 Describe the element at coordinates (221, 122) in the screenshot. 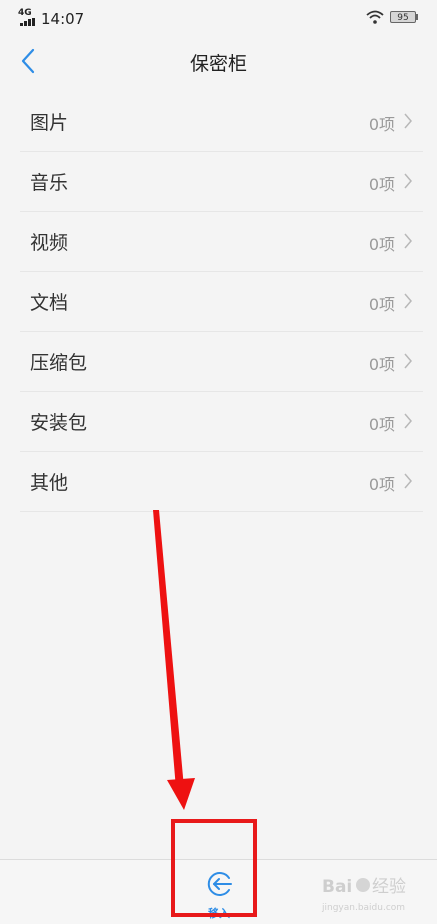

I see `list-item-pictures: 图片 0项` at that location.